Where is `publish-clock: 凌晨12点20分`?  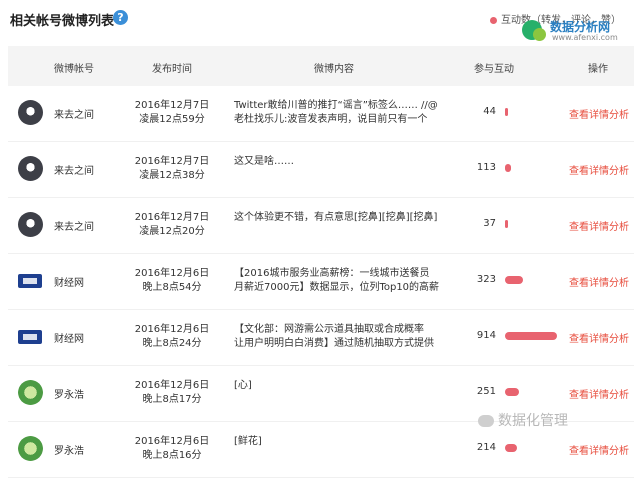
publish-clock: 凌晨12点20分 is located at coordinates (172, 231).